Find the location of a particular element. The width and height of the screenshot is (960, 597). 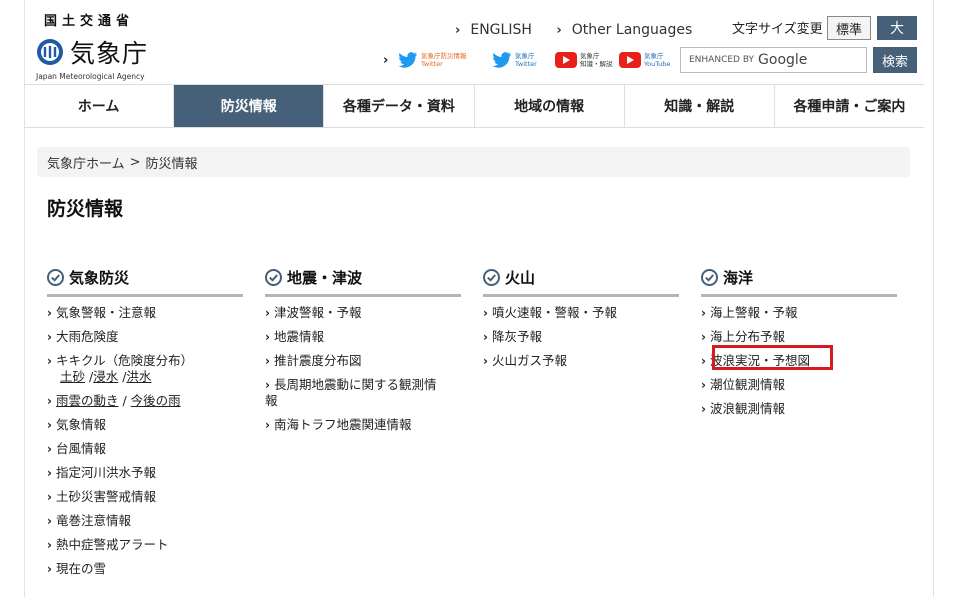

nav-disaster-info: 防災情報 is located at coordinates (248, 106).